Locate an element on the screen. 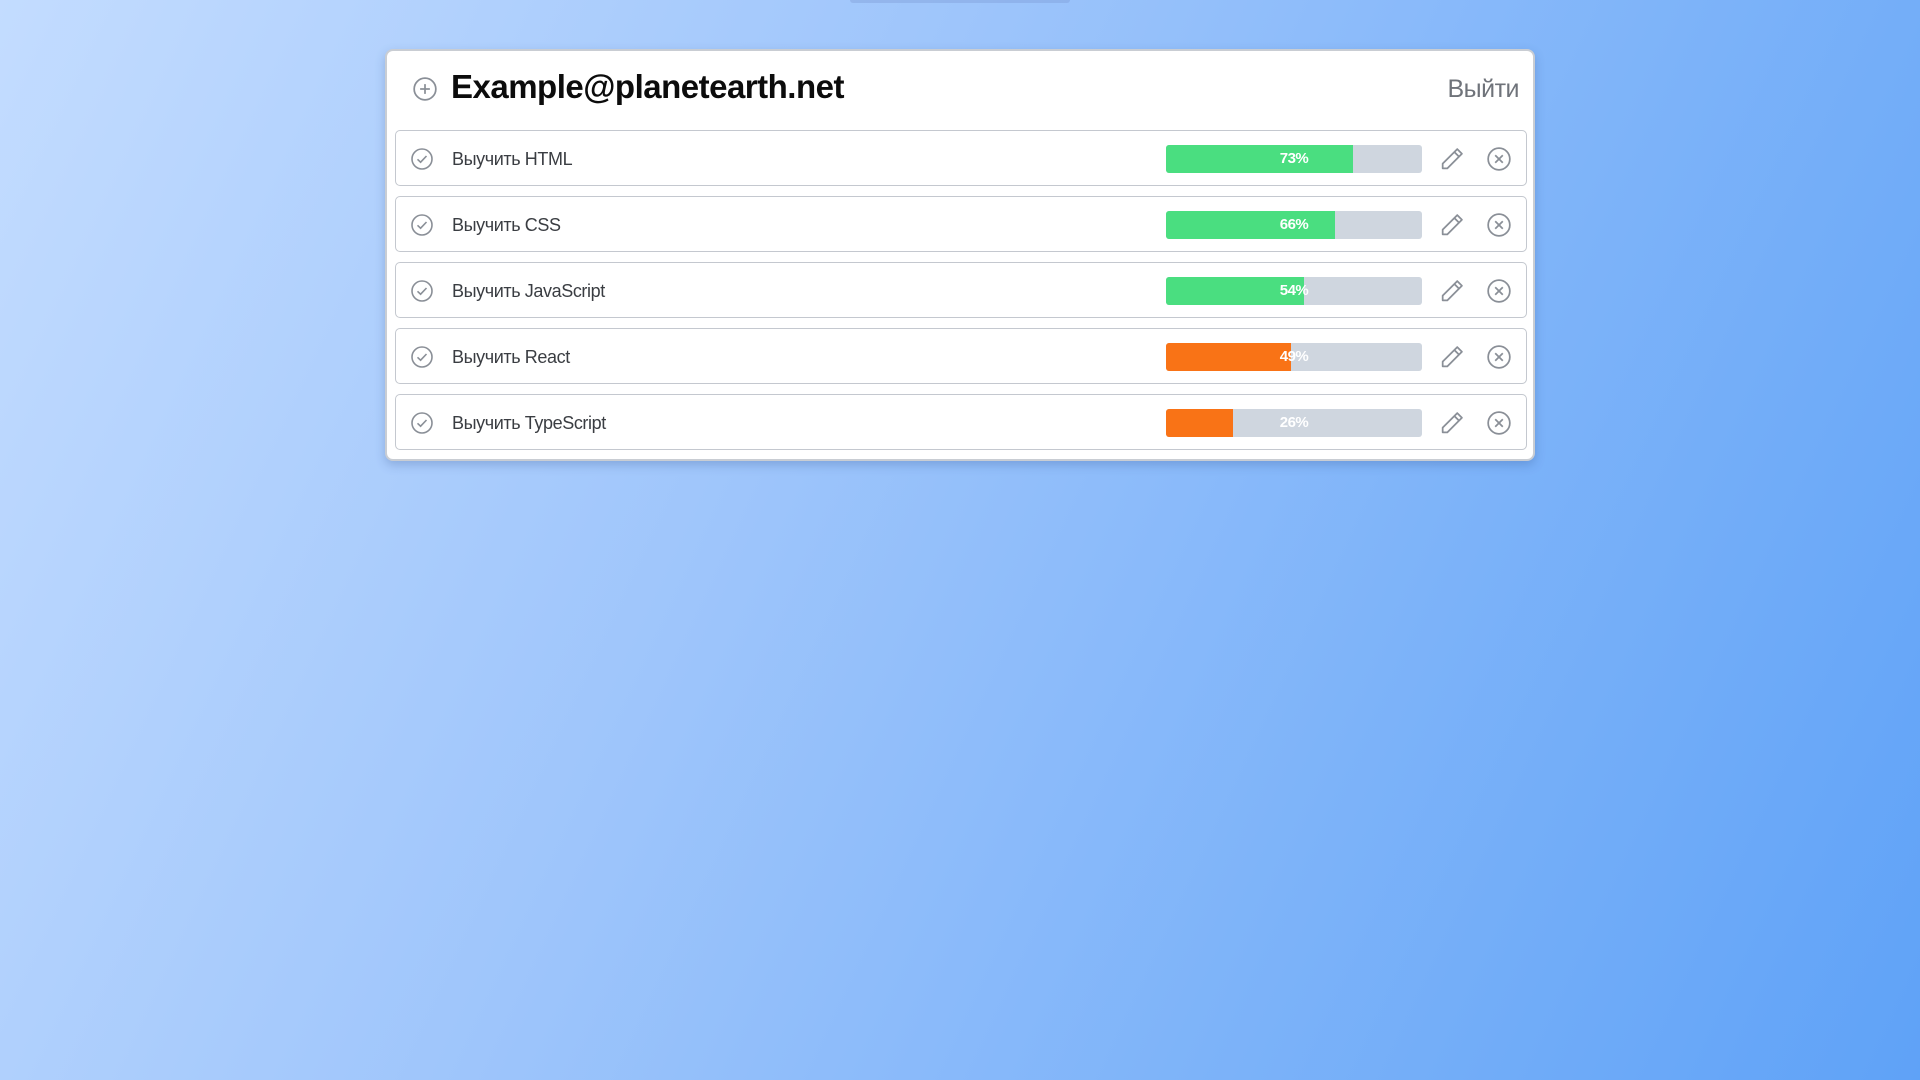 This screenshot has width=1920, height=1080. progress-text: 26% is located at coordinates (1294, 422).